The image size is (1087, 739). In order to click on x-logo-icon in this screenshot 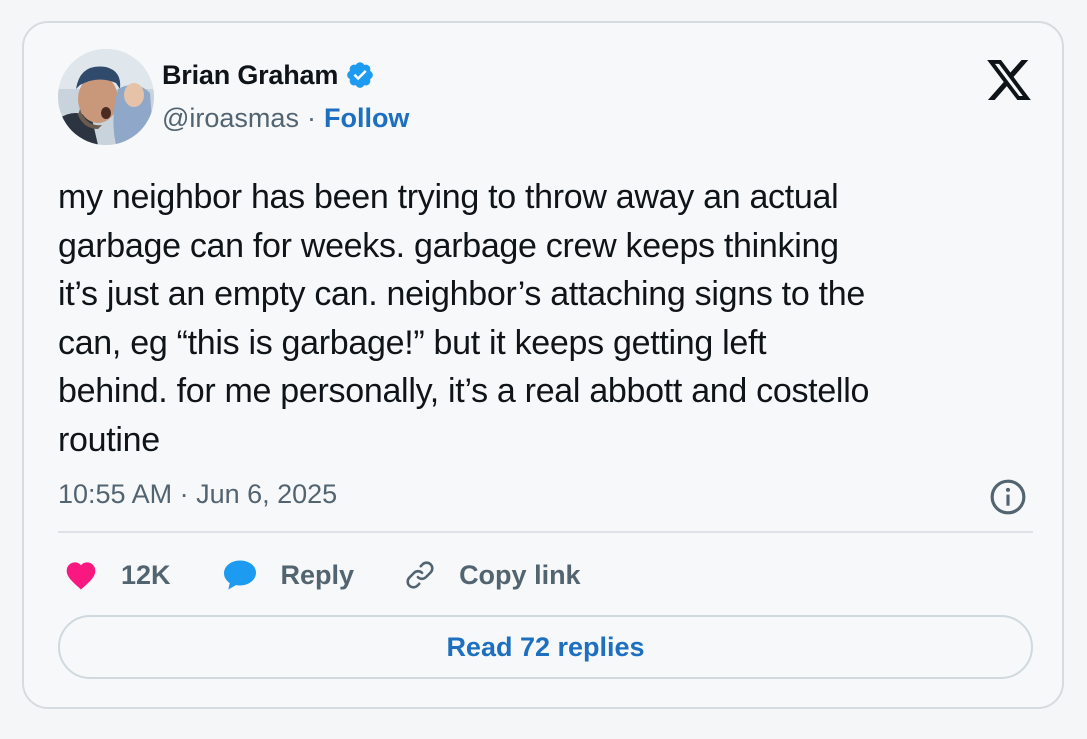, I will do `click(1009, 80)`.